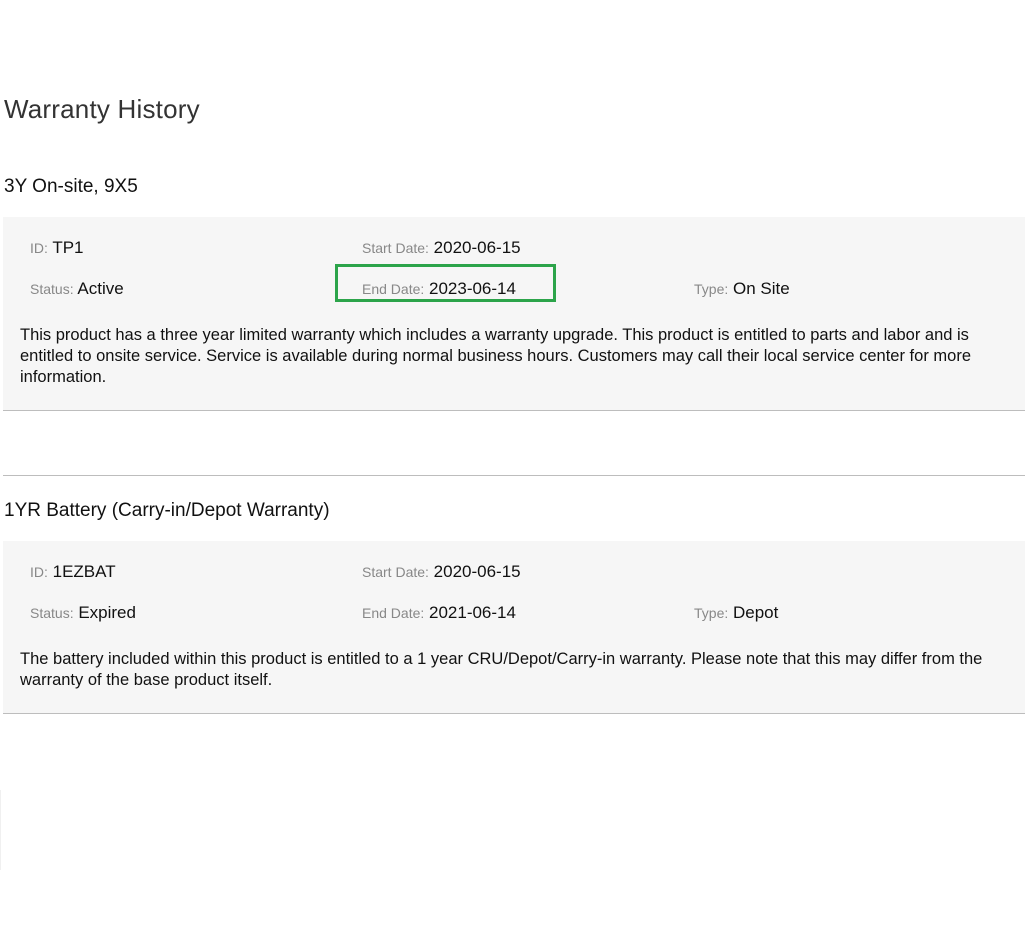  What do you see at coordinates (84, 571) in the screenshot?
I see `id-value: 1EZBAT` at bounding box center [84, 571].